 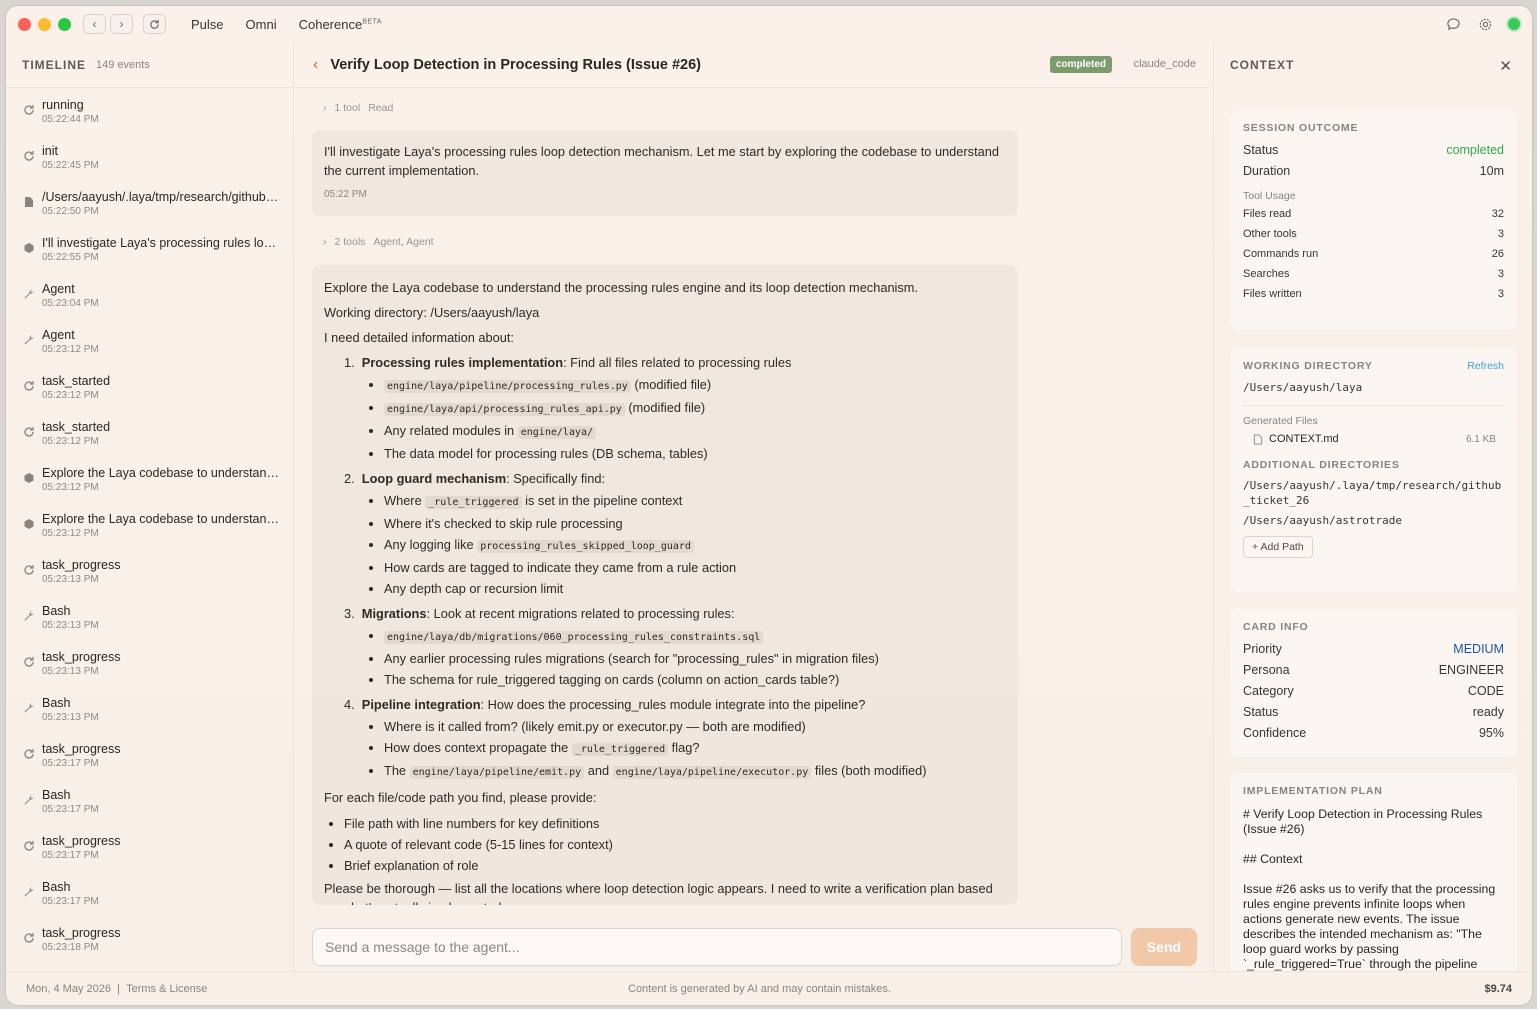 What do you see at coordinates (166, 989) in the screenshot?
I see `terms-link: Terms & License` at bounding box center [166, 989].